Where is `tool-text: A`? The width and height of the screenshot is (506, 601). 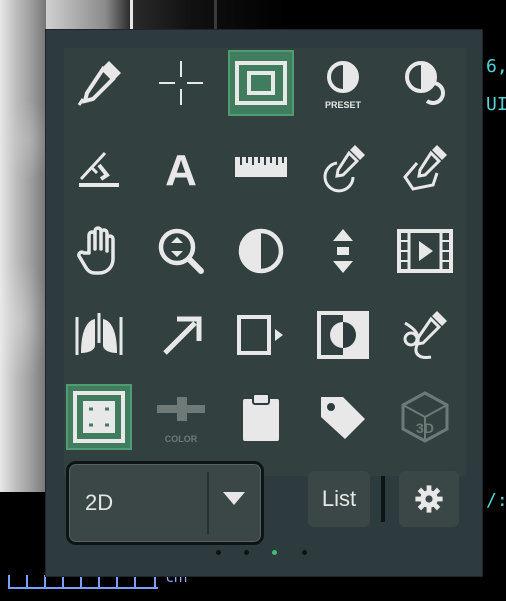
tool-text: A is located at coordinates (181, 167).